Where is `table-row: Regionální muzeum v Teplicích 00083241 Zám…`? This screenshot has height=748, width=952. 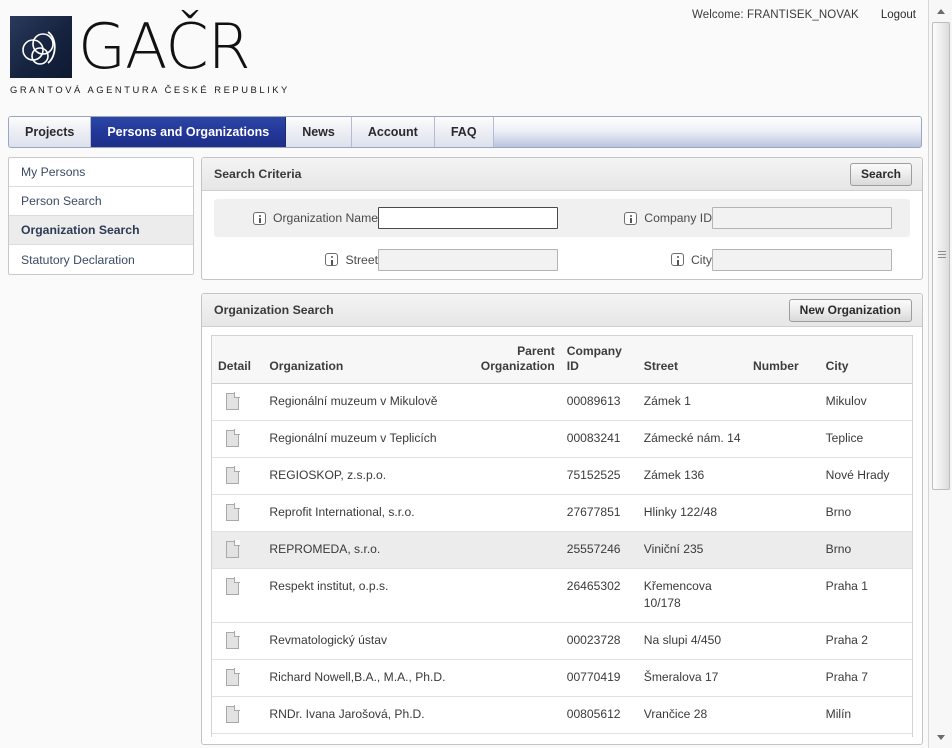
table-row: Regionální muzeum v Teplicích 00083241 Zám… is located at coordinates (562, 439).